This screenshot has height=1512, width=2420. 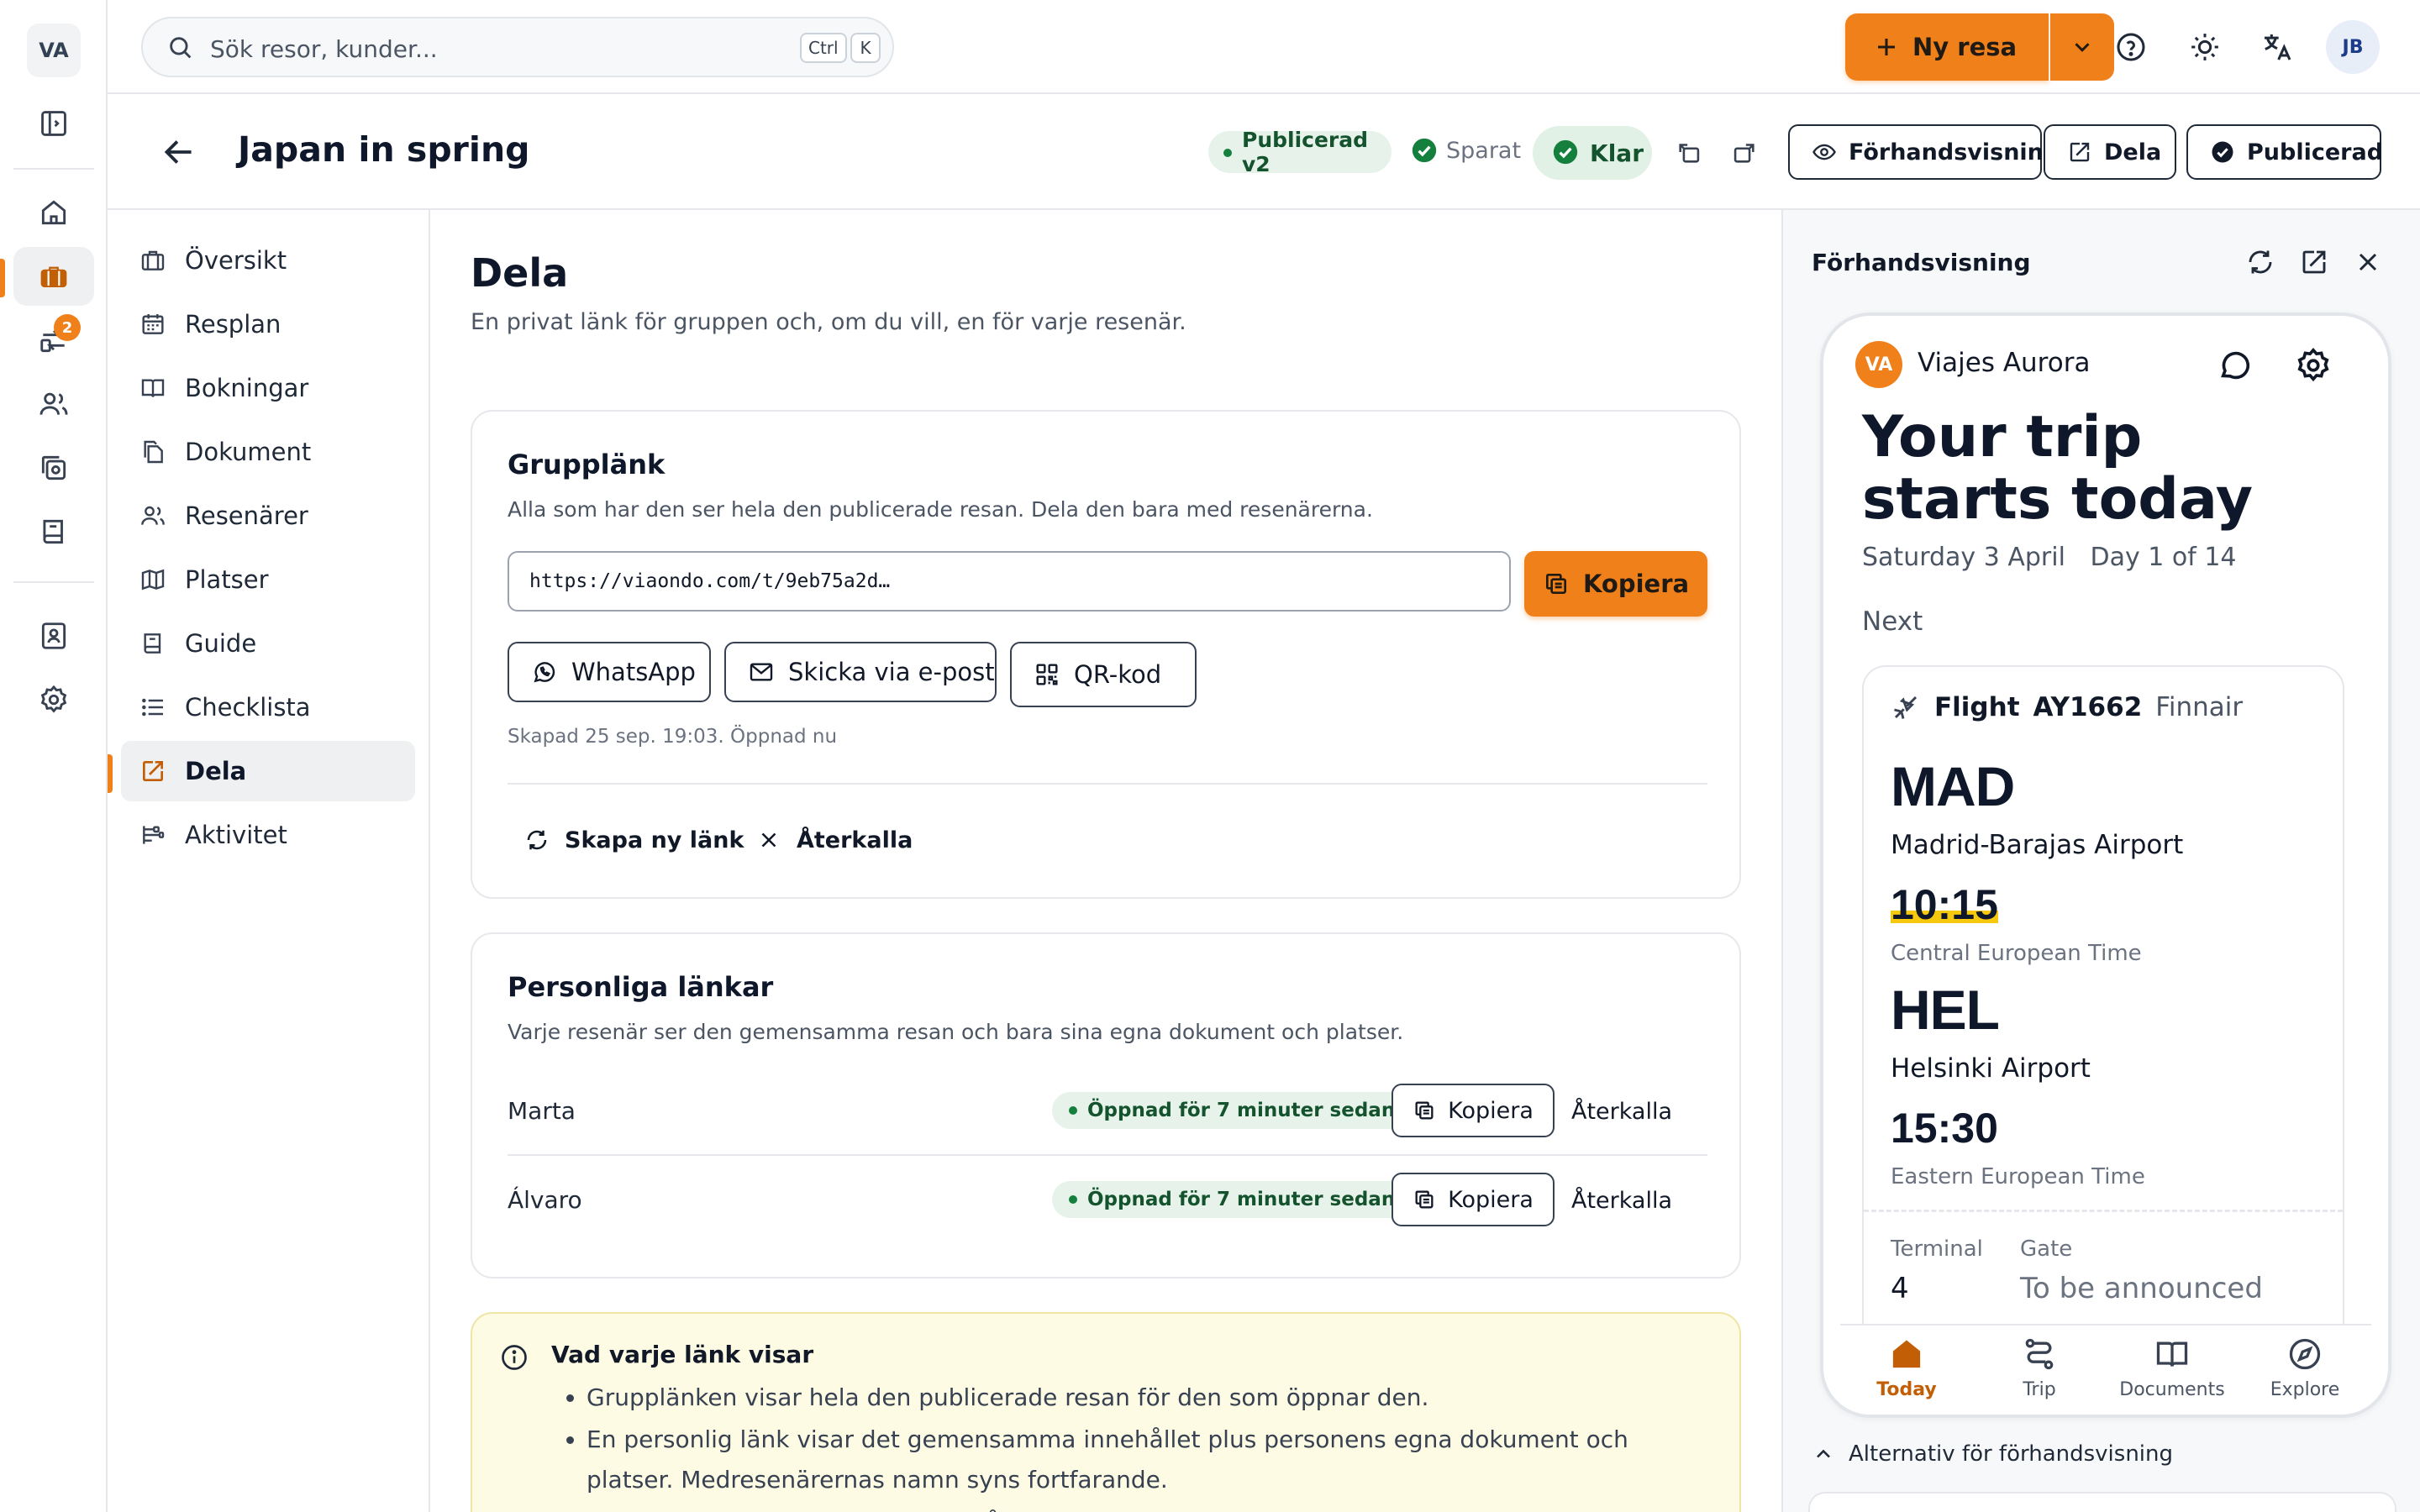 I want to click on translate-icon, so click(x=2278, y=47).